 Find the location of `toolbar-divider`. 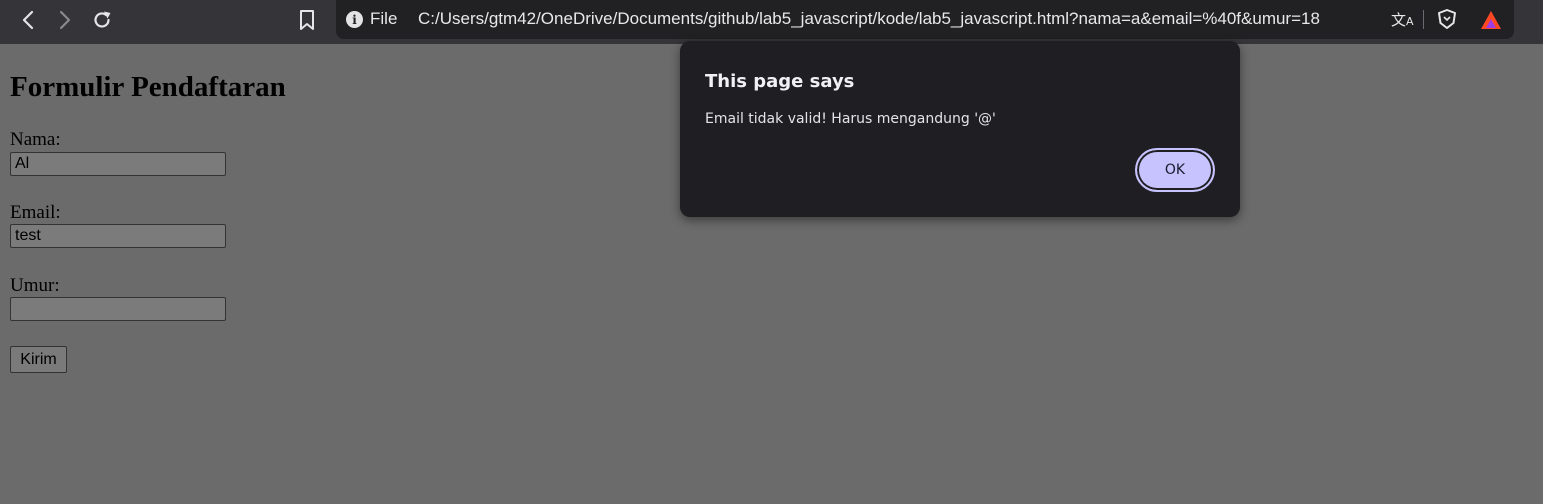

toolbar-divider is located at coordinates (1423, 19).